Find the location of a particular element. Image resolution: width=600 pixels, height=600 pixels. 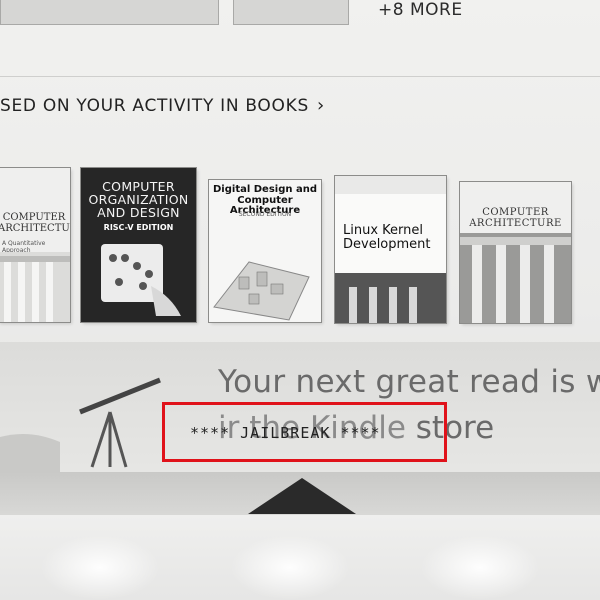

section-divider is located at coordinates (300, 76).